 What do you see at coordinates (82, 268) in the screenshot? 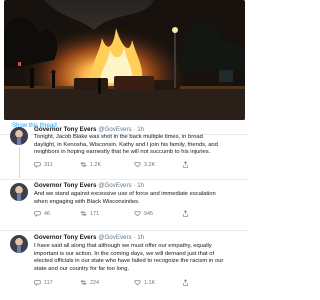
I see `tweet-text-line: state and our country for far too long.` at bounding box center [82, 268].